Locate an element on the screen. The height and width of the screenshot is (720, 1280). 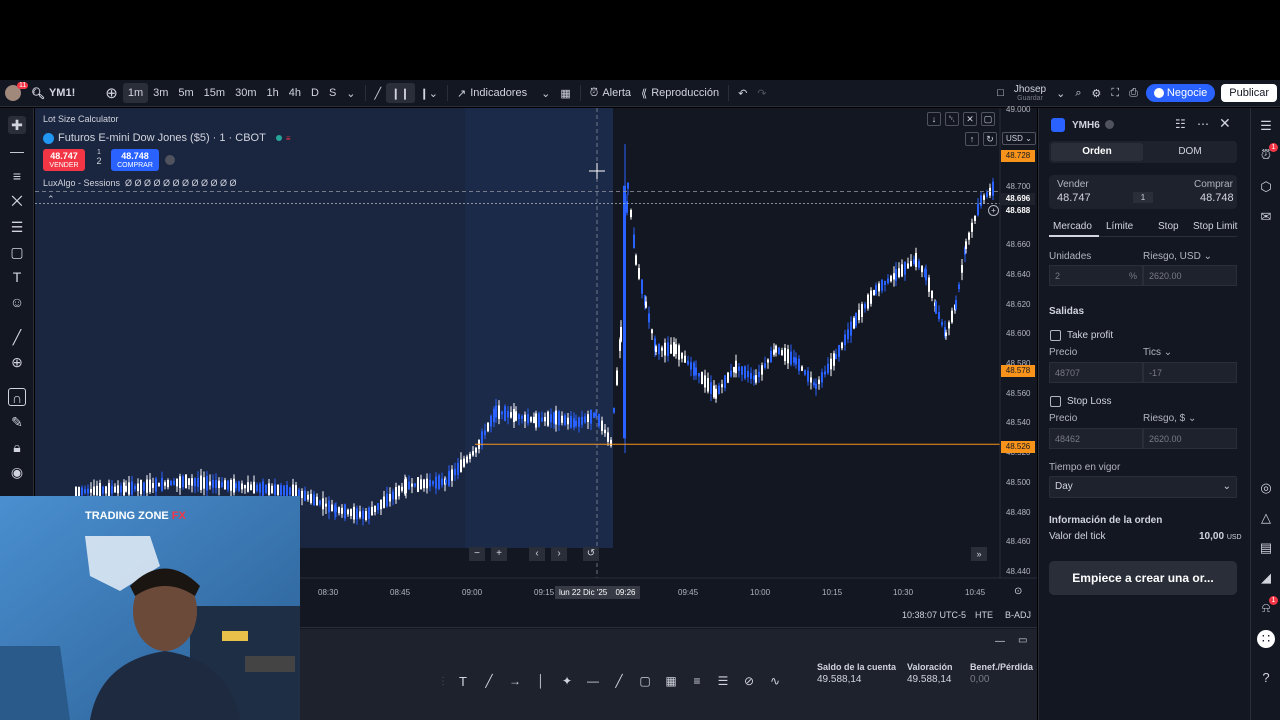
user-menu: Jhosep Guardar is located at coordinates (1030, 93).